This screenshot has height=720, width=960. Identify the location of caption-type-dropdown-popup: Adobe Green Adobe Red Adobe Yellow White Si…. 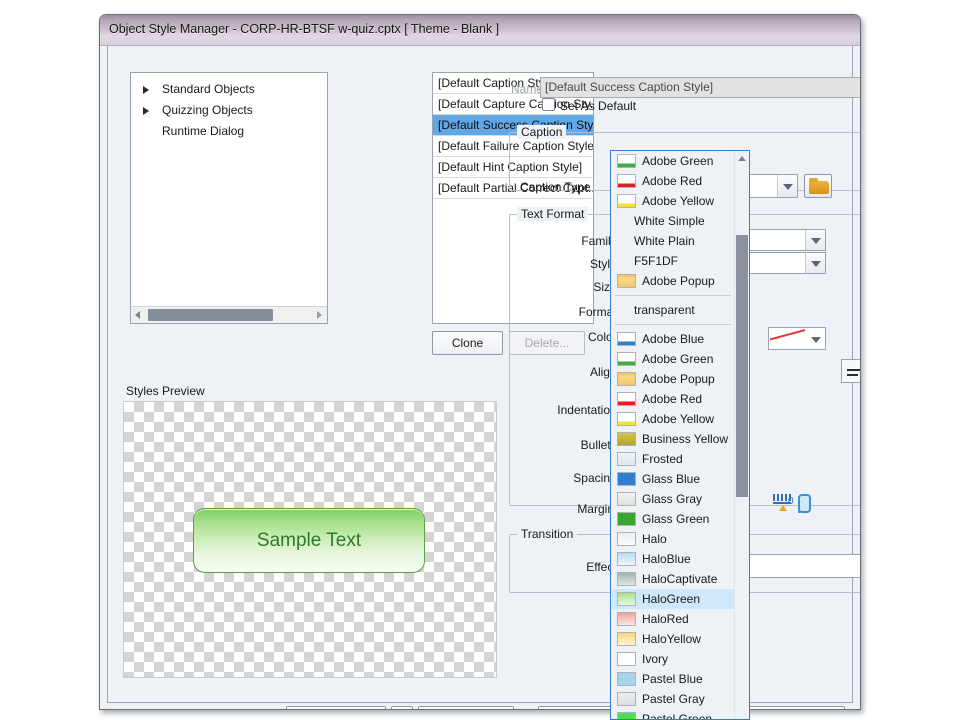
(680, 435).